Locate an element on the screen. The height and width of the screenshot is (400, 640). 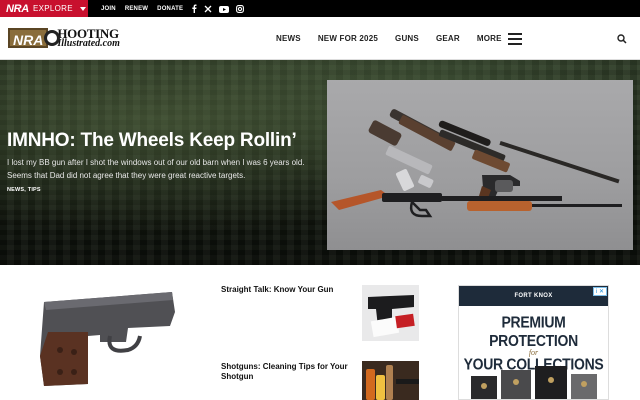
hamburger-menu-icon is located at coordinates (514, 38).